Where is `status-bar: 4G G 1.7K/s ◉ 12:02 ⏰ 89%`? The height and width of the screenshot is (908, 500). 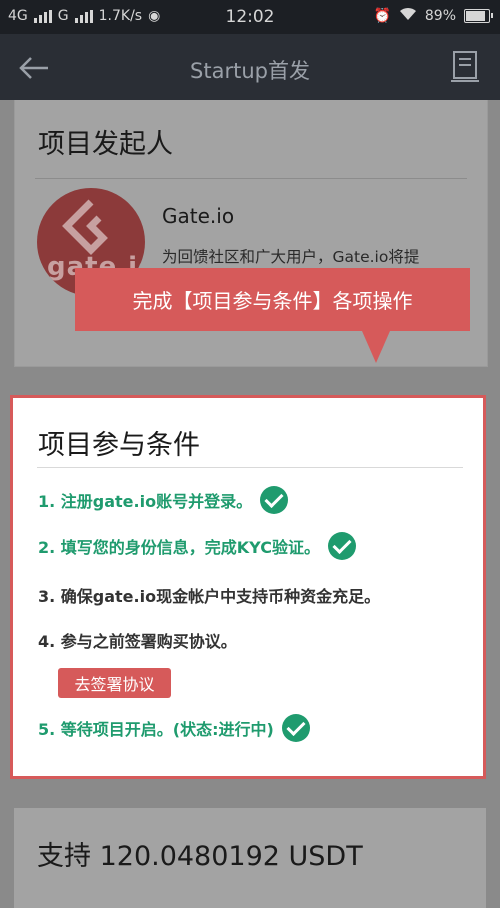
status-bar: 4G G 1.7K/s ◉ 12:02 ⏰ 89% is located at coordinates (250, 17).